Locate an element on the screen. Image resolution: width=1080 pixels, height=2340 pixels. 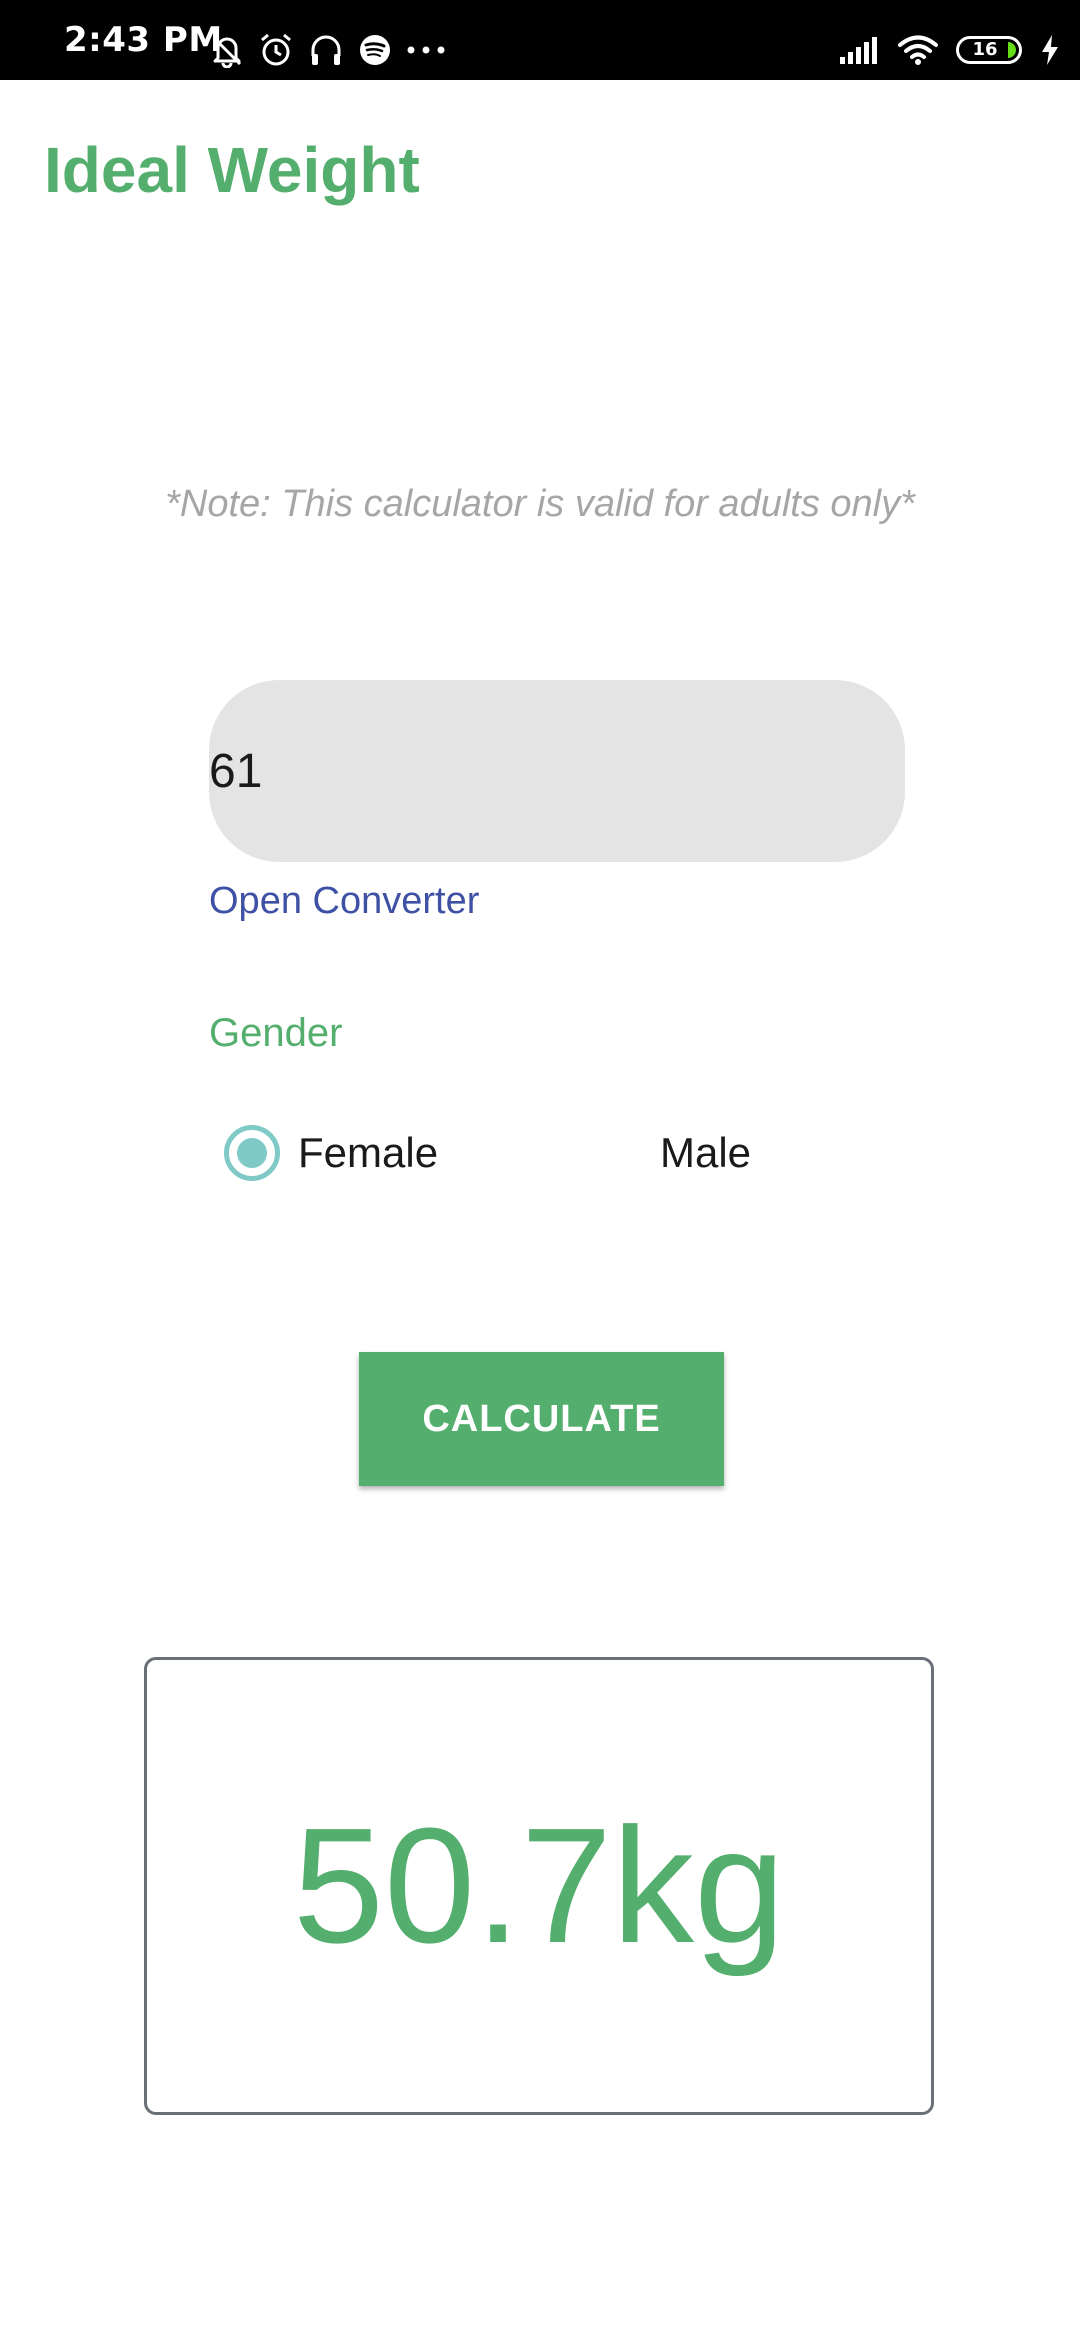
bell-off-icon is located at coordinates (227, 50).